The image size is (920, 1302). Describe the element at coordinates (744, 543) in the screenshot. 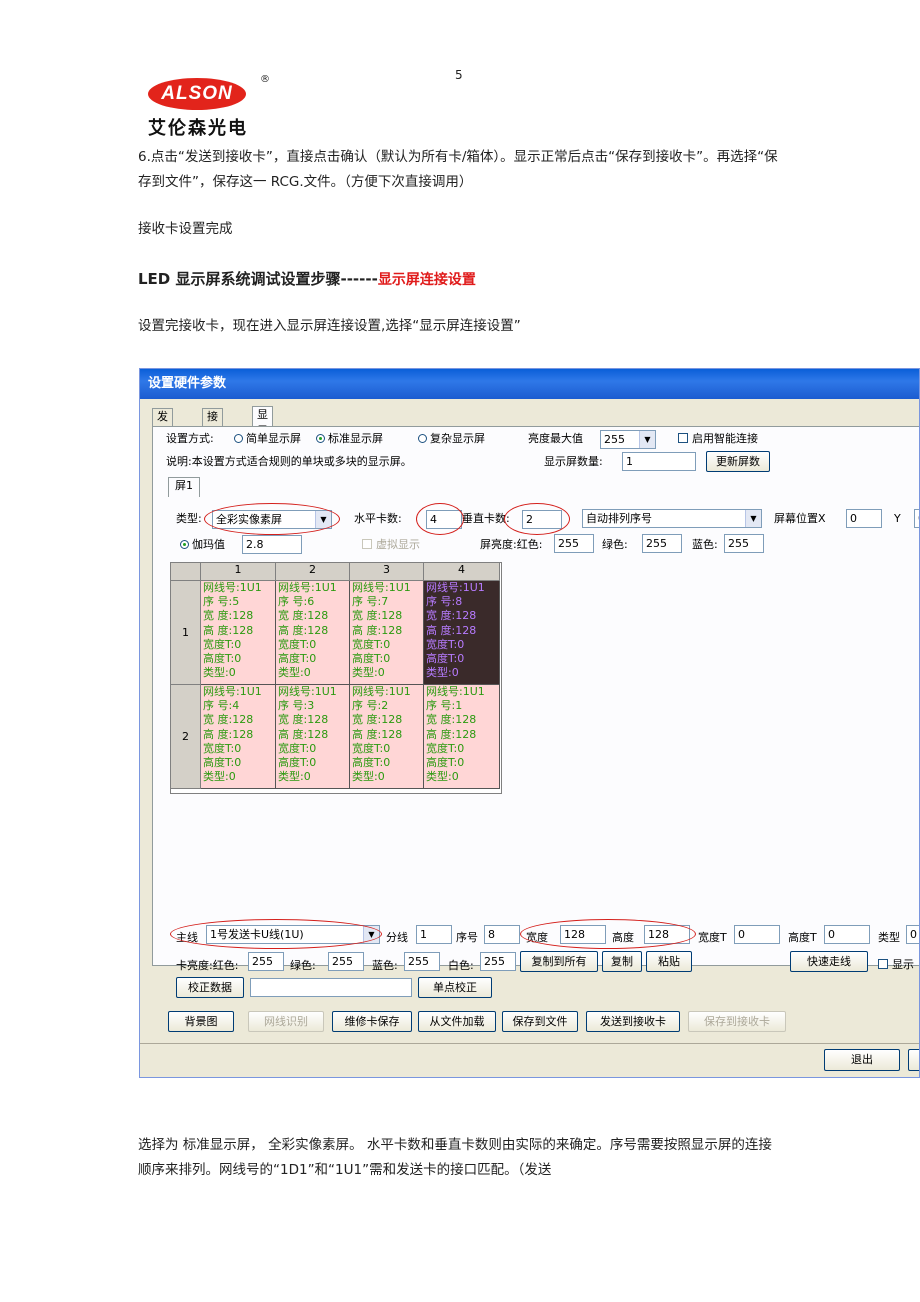

I see `screen-blue-input: 255` at that location.